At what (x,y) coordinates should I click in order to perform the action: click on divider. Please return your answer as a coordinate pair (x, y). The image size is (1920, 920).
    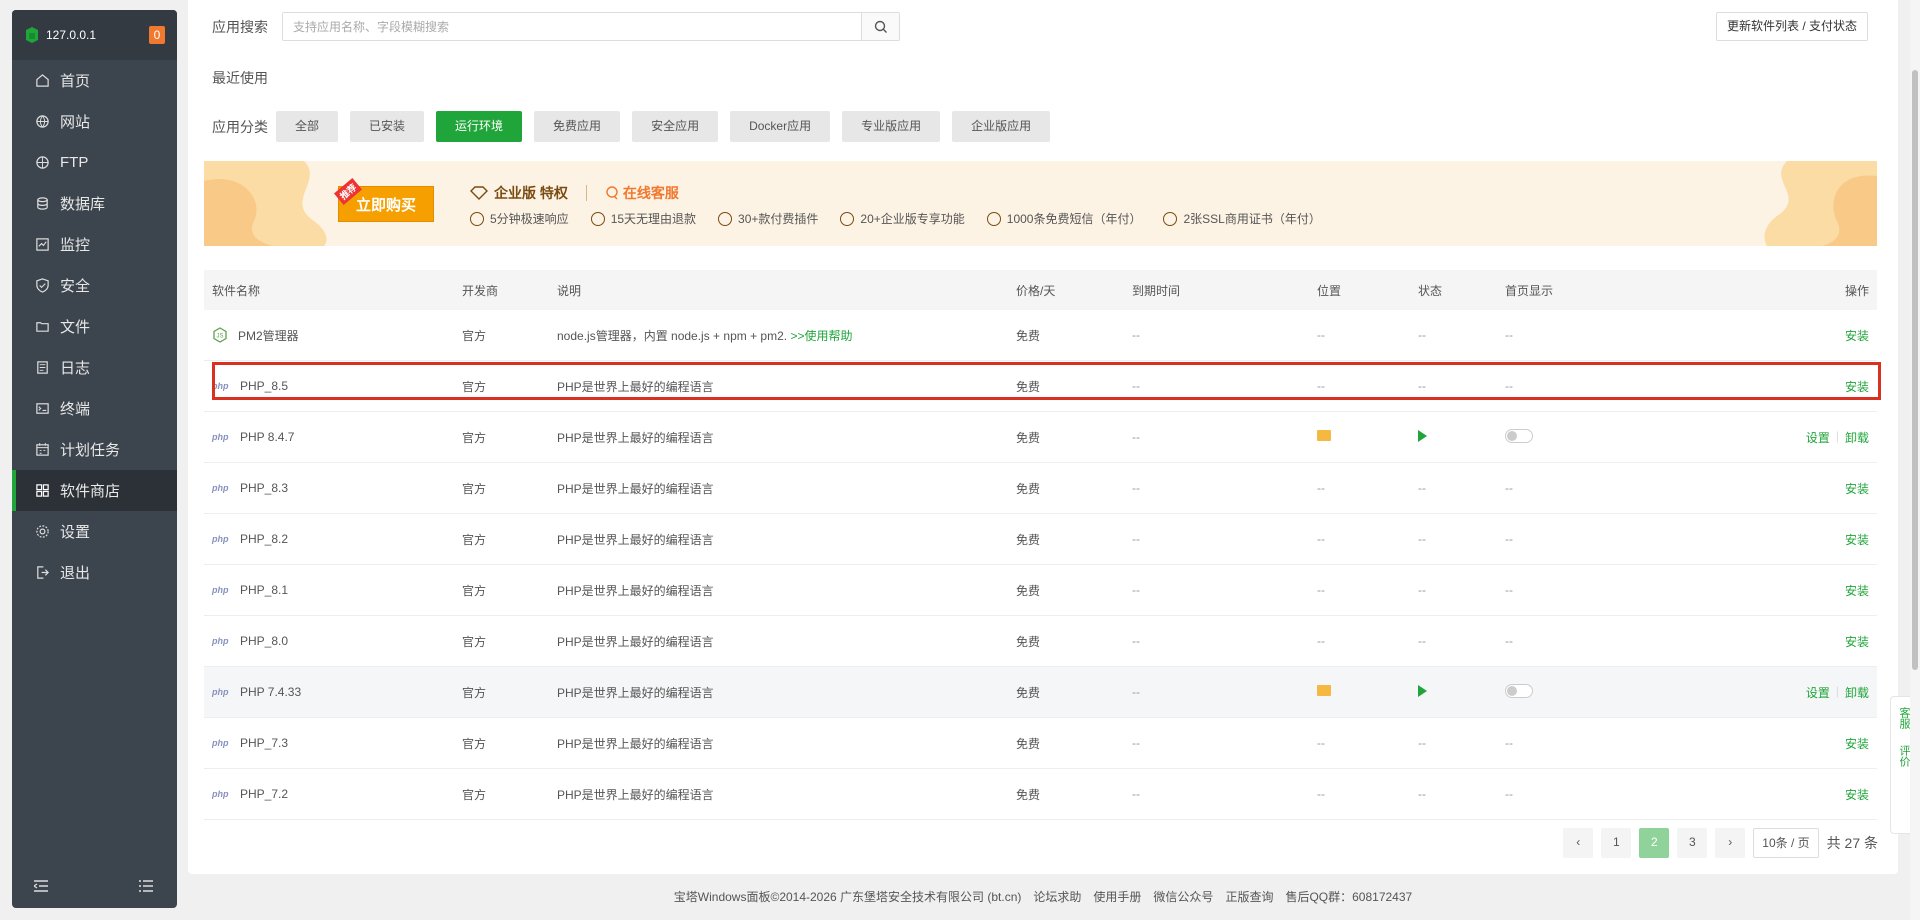
    Looking at the image, I should click on (586, 193).